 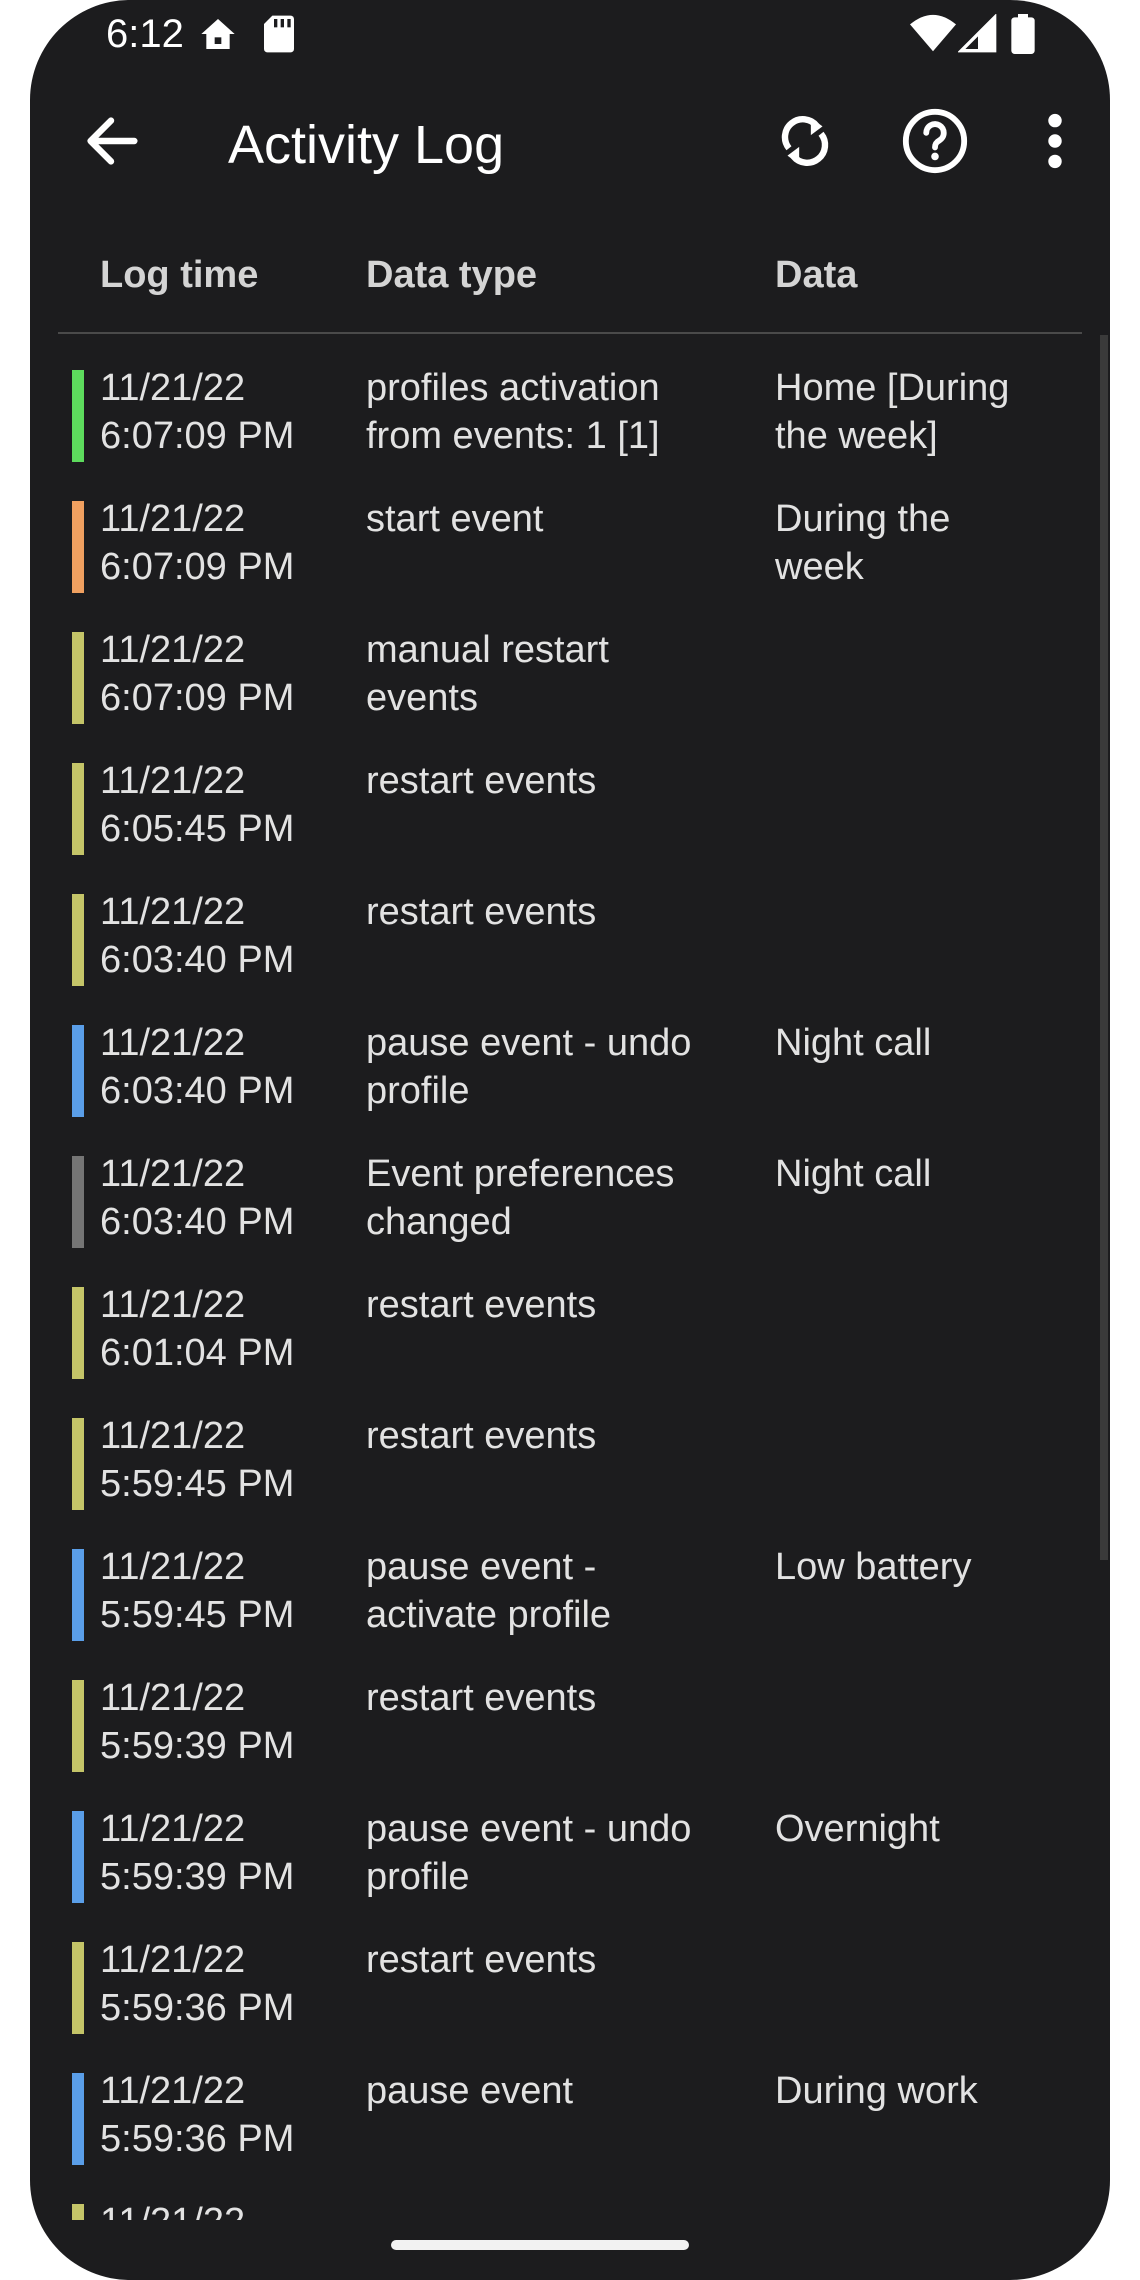 What do you see at coordinates (197, 1329) in the screenshot?
I see `log-time-cell: 11/21/22 6:01:04 PM` at bounding box center [197, 1329].